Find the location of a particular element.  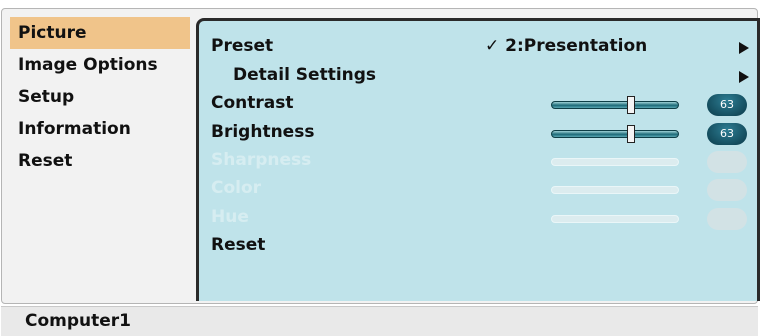

sidebar-item-setup: Setup is located at coordinates (100, 97).